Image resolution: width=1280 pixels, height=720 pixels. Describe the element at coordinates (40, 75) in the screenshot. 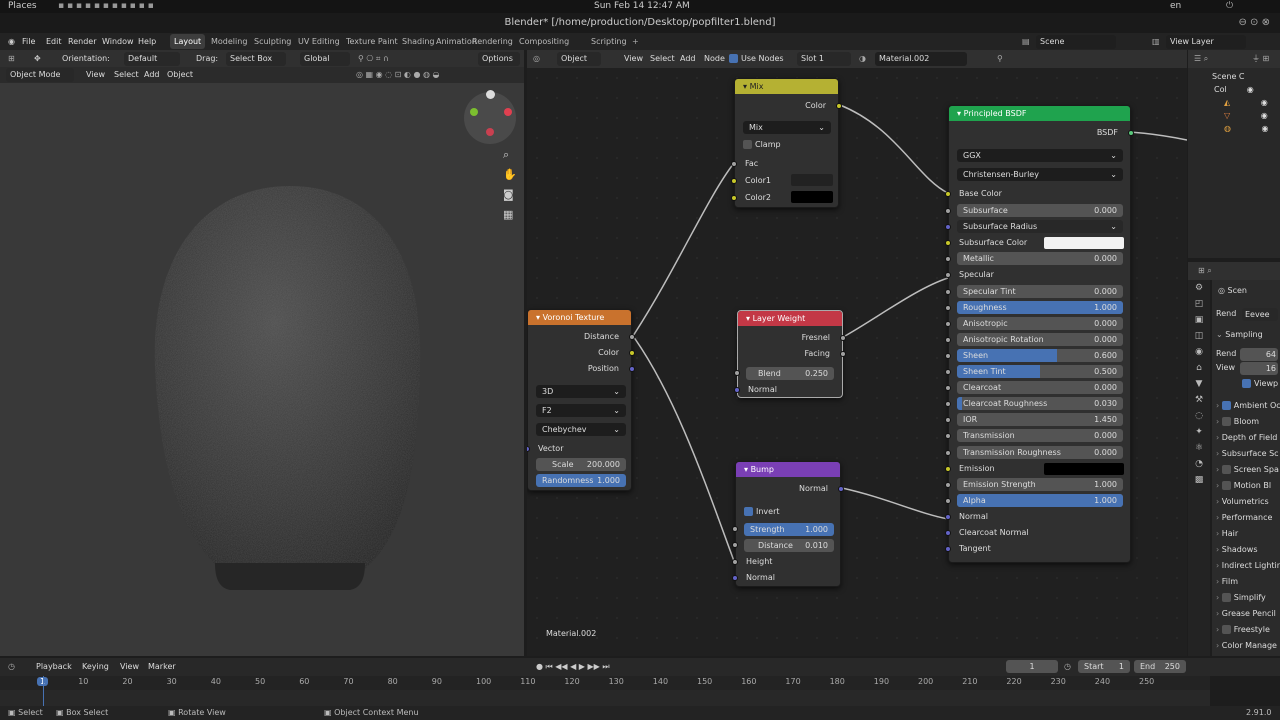

I see `mode-dropdown: Object Mode` at that location.